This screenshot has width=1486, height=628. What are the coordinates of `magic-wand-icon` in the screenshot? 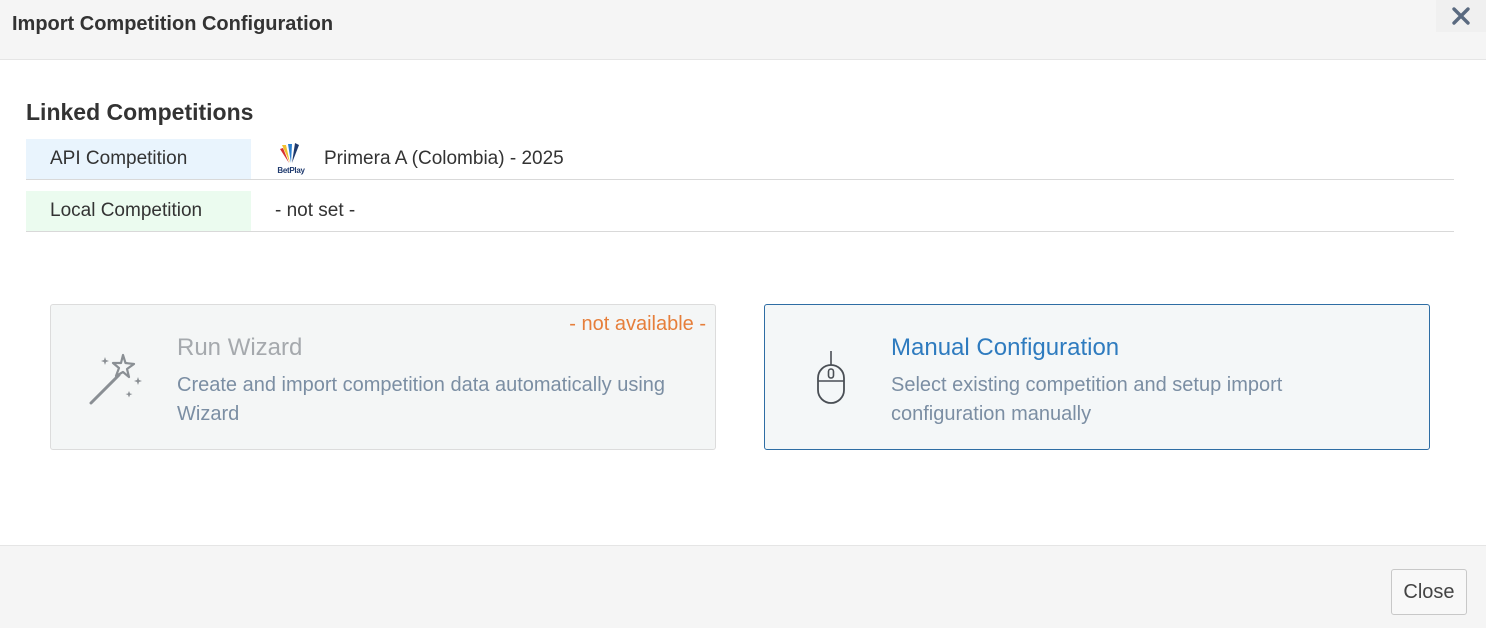 It's located at (115, 379).